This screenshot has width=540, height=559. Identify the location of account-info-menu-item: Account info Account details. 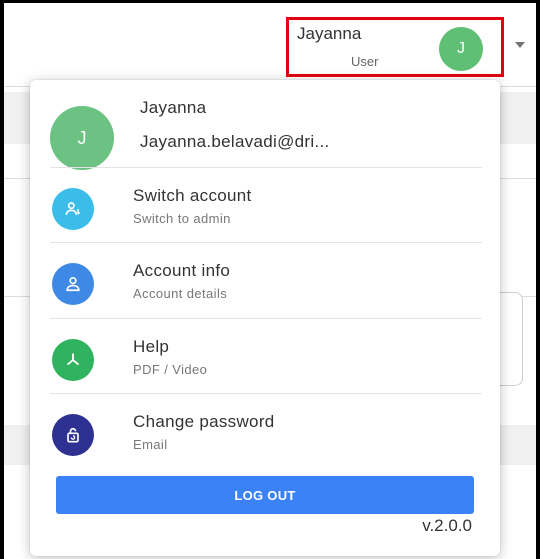
(265, 282).